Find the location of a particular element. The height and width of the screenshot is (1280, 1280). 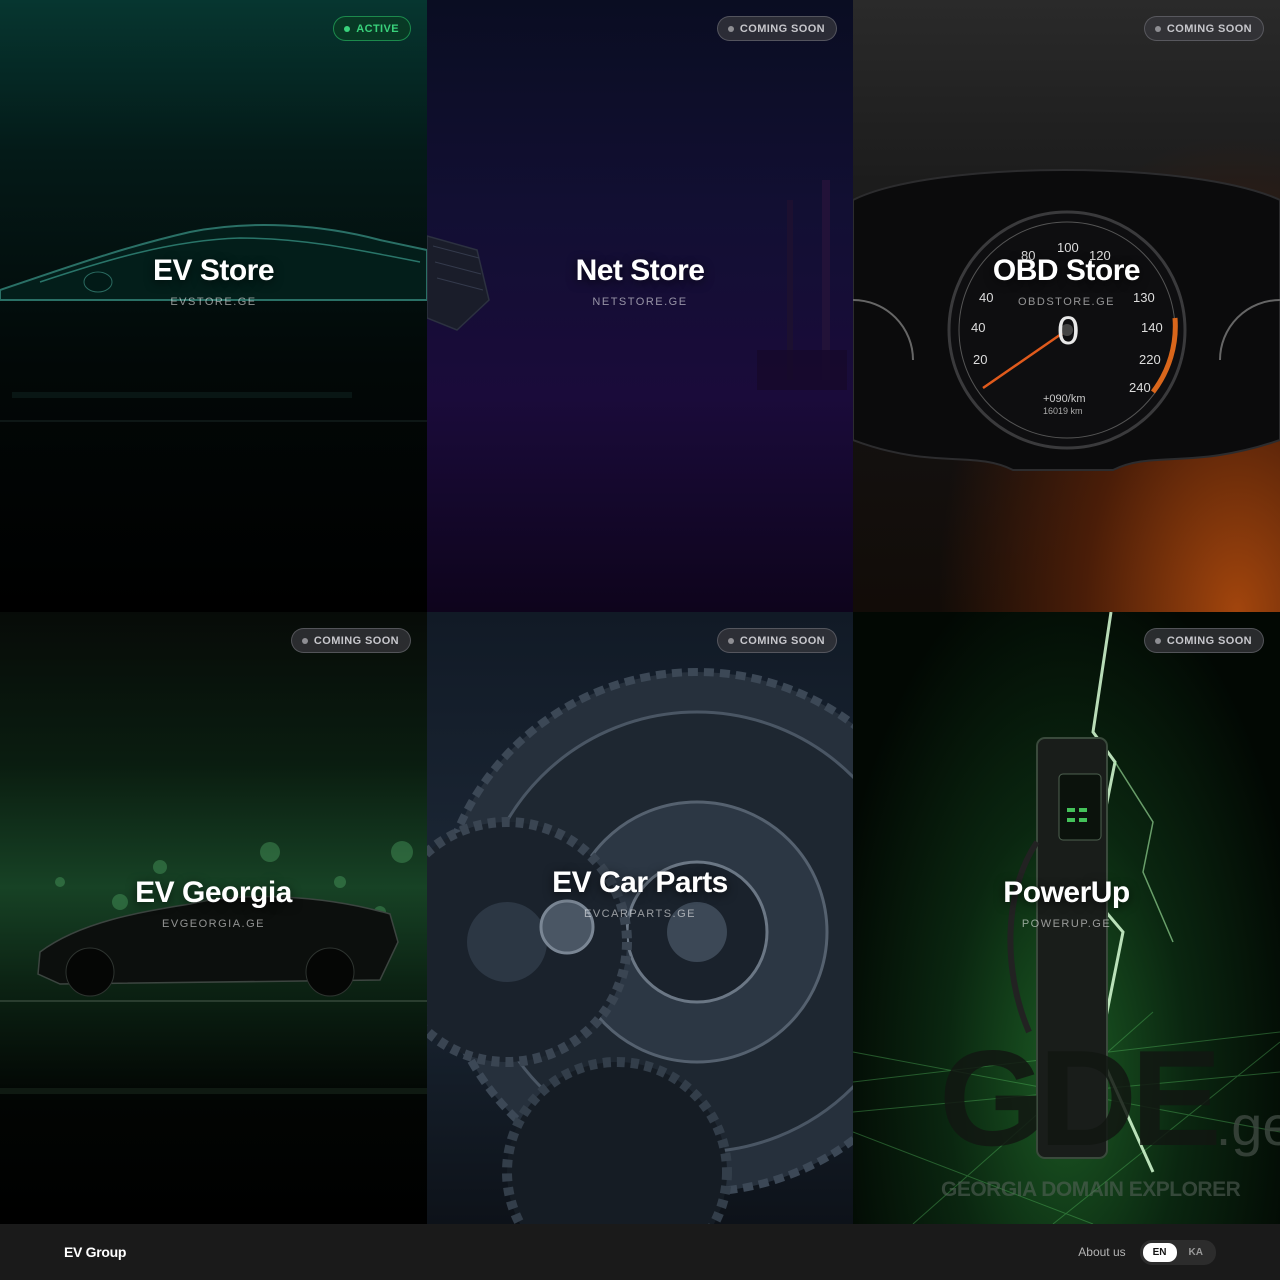

tile-title: EV Car Parts is located at coordinates (640, 882).